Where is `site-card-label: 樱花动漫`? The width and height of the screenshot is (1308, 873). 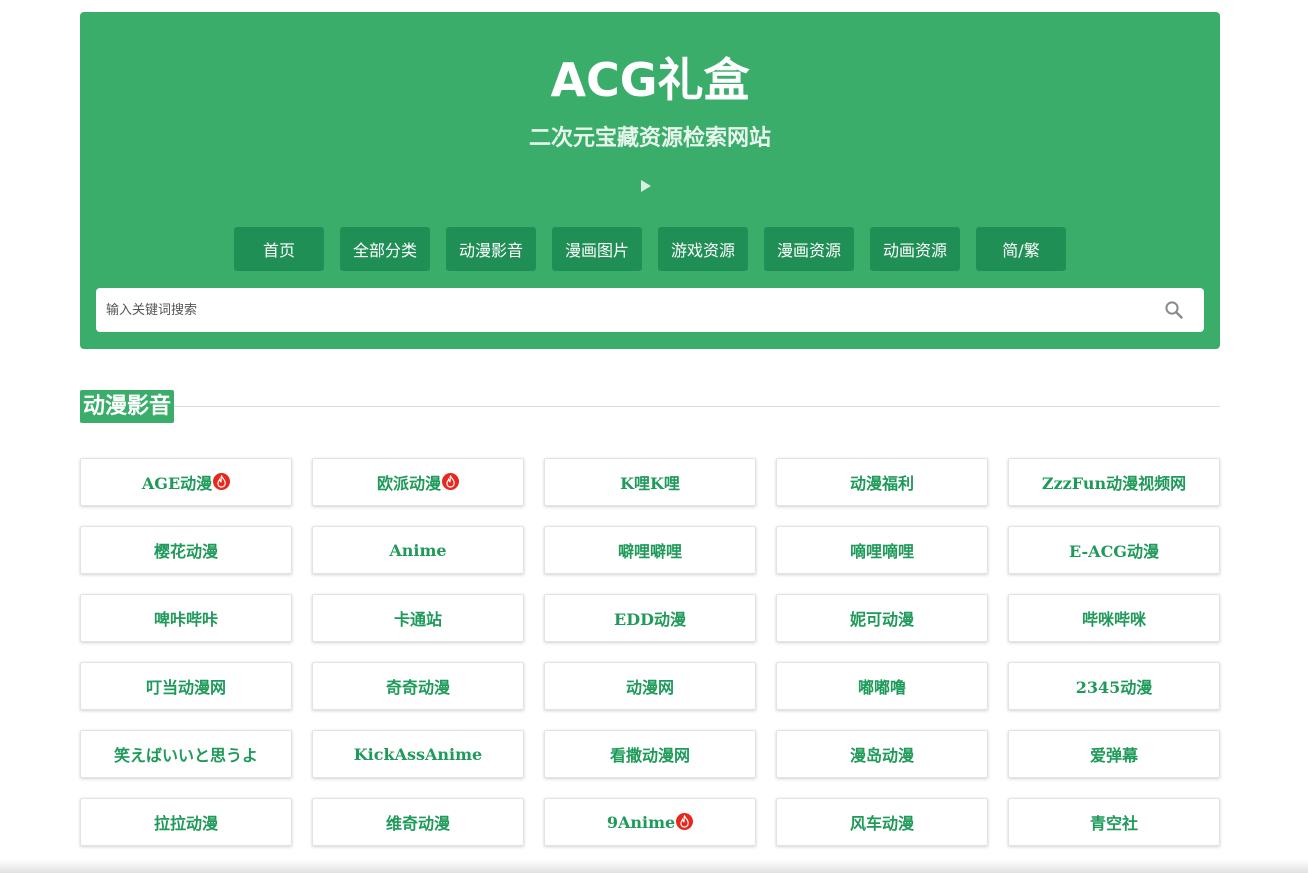 site-card-label: 樱花动漫 is located at coordinates (185, 551).